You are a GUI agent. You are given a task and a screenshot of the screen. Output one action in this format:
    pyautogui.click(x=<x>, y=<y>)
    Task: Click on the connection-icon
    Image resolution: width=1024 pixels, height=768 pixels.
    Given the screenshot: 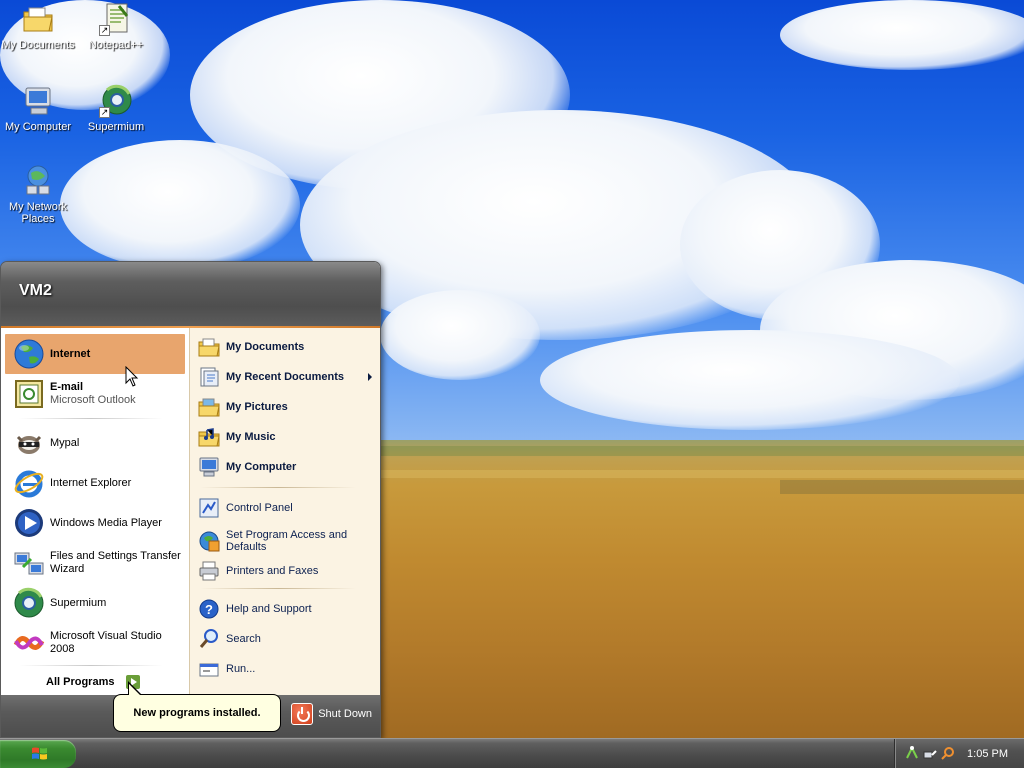 What is the action you would take?
    pyautogui.click(x=930, y=753)
    